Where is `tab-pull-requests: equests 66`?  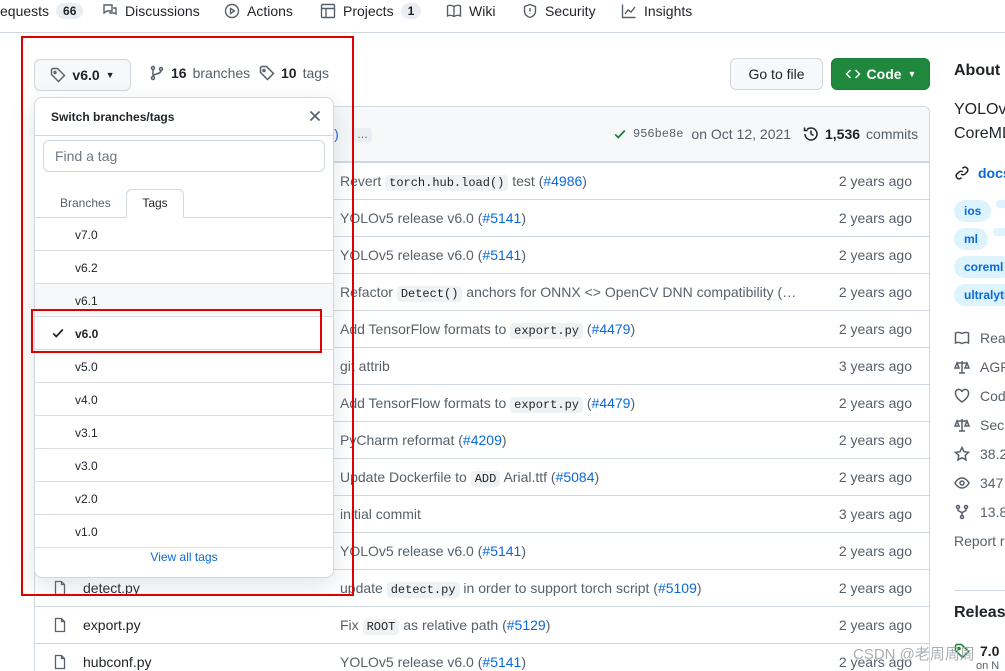 tab-pull-requests: equests 66 is located at coordinates (42, 11).